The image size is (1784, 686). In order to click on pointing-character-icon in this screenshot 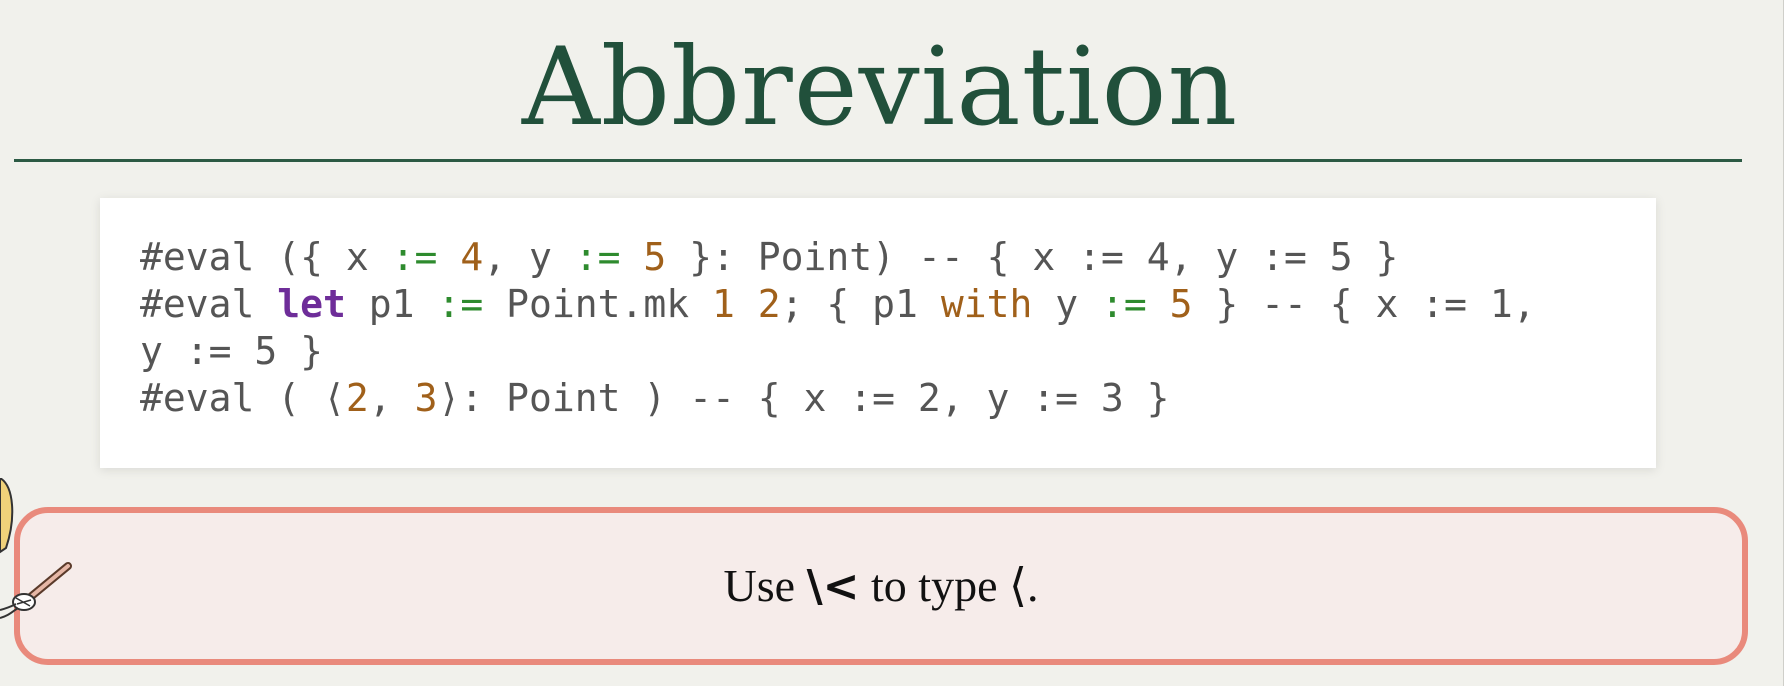, I will do `click(36, 548)`.